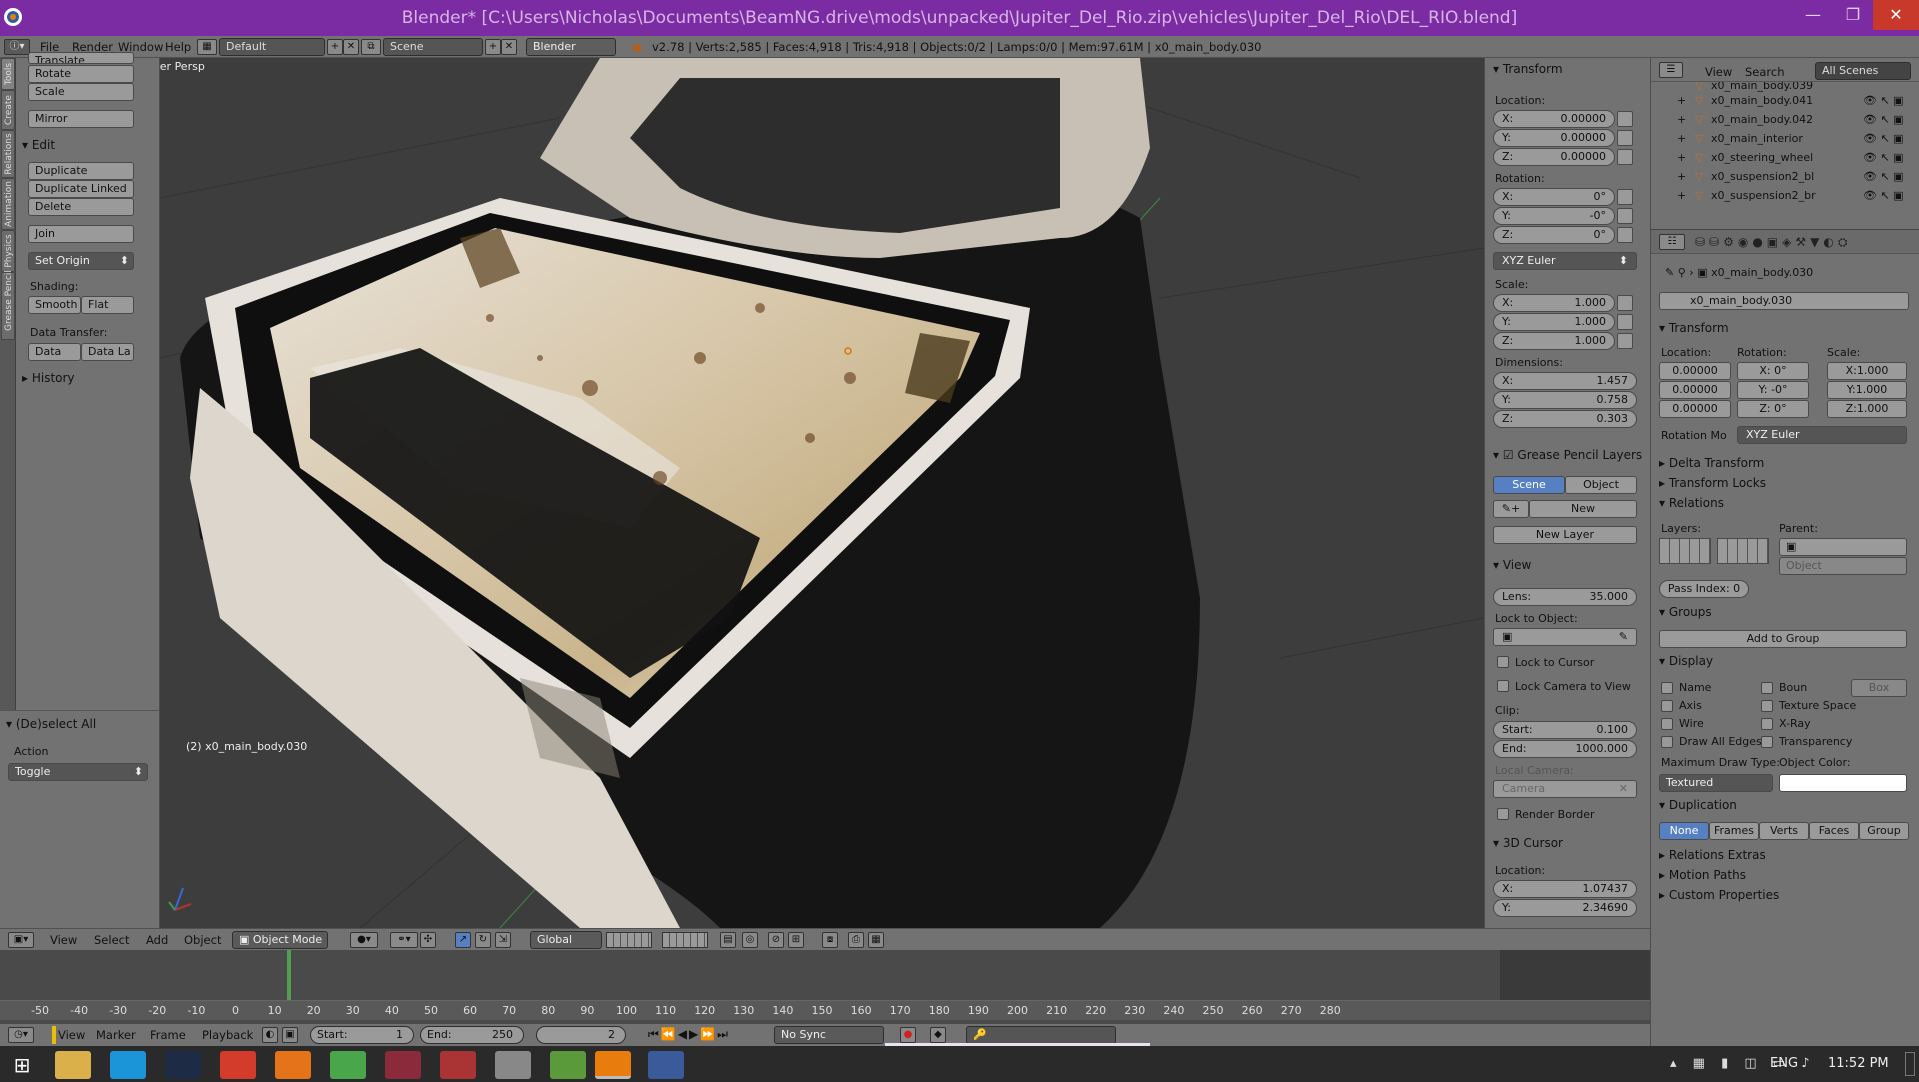  What do you see at coordinates (1565, 889) in the screenshot?
I see `cursor-x-field: X: 1.07437` at bounding box center [1565, 889].